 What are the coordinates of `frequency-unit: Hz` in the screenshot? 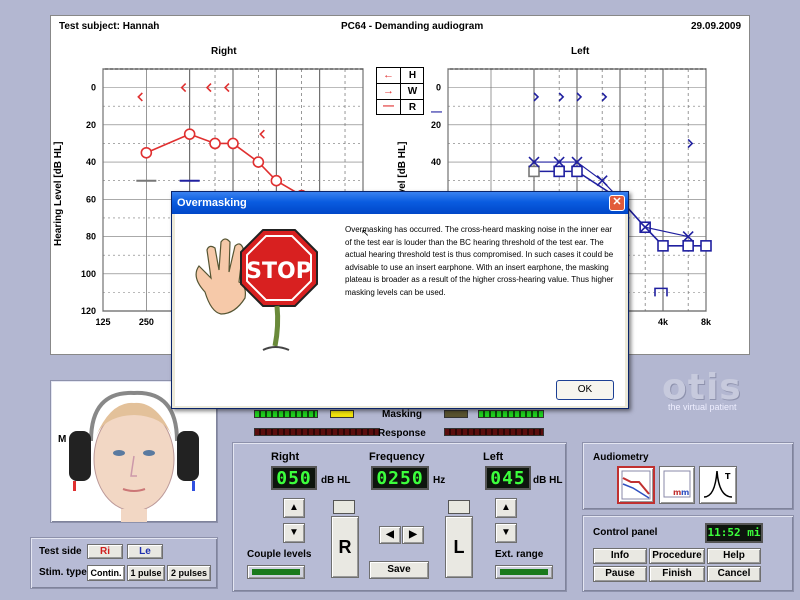 It's located at (439, 480).